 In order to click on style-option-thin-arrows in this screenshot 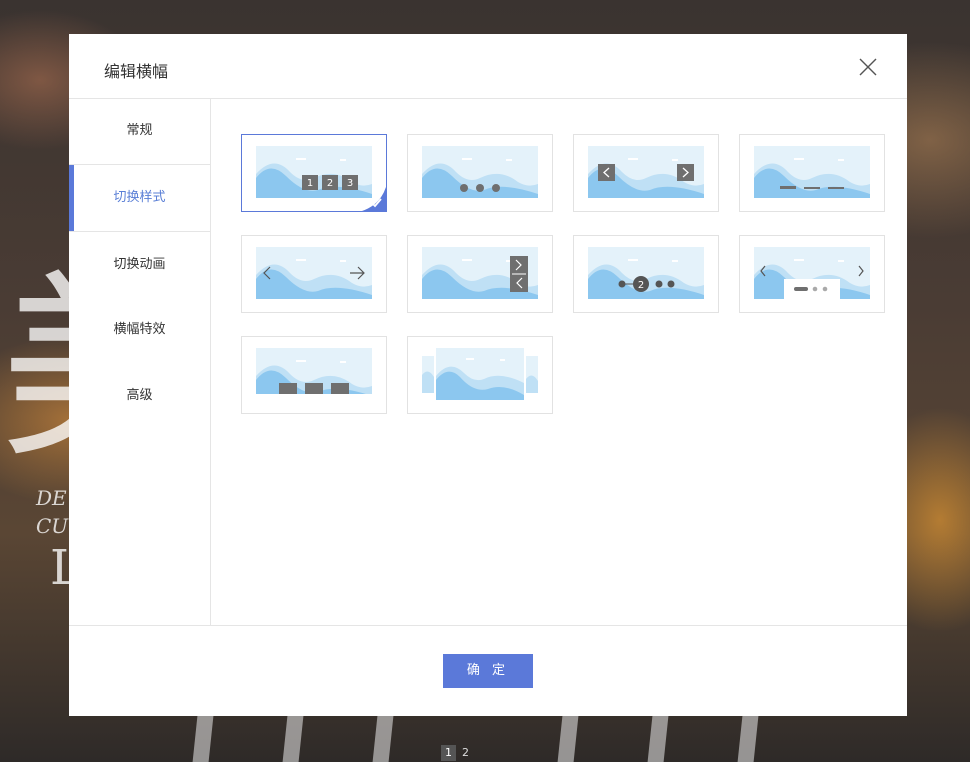, I will do `click(314, 274)`.